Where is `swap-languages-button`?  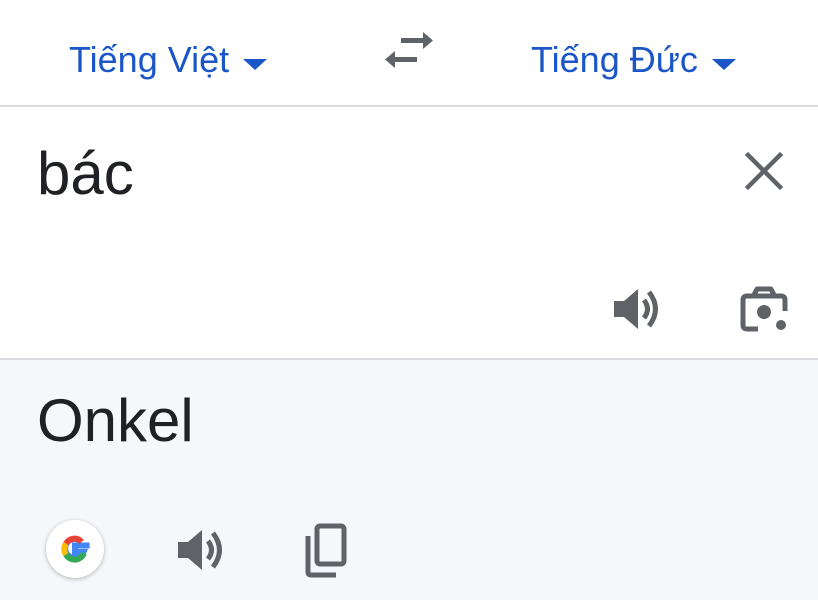 swap-languages-button is located at coordinates (409, 52).